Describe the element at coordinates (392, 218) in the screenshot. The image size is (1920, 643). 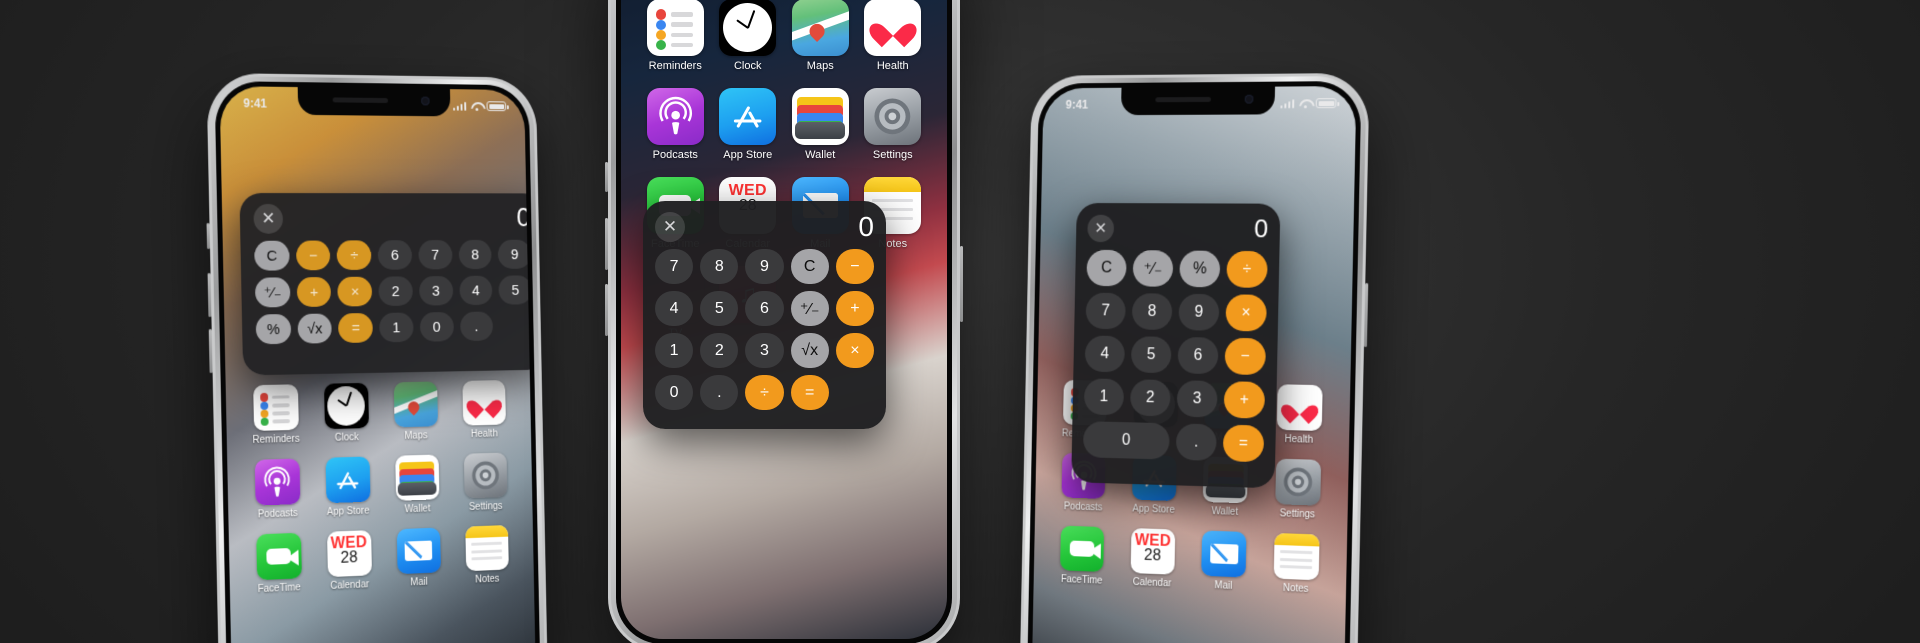
I see `calculator-header: ✕ 0` at that location.